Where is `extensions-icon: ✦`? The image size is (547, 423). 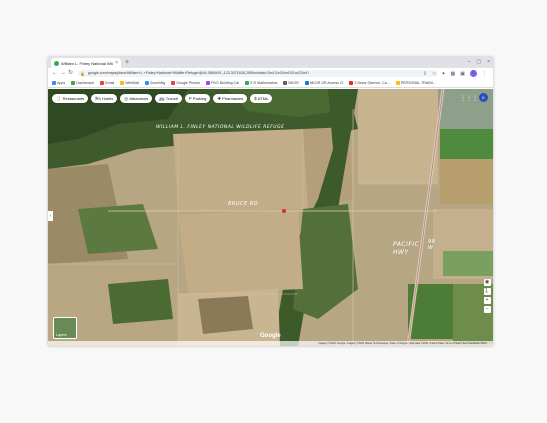 extensions-icon: ✦ is located at coordinates (443, 74).